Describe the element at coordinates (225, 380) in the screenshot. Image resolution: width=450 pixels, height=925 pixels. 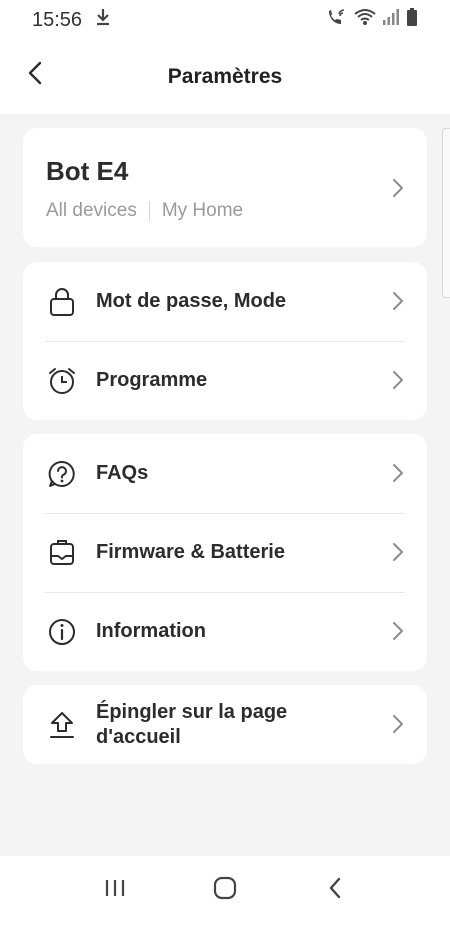
I see `menu-item-schedule: Programme` at that location.